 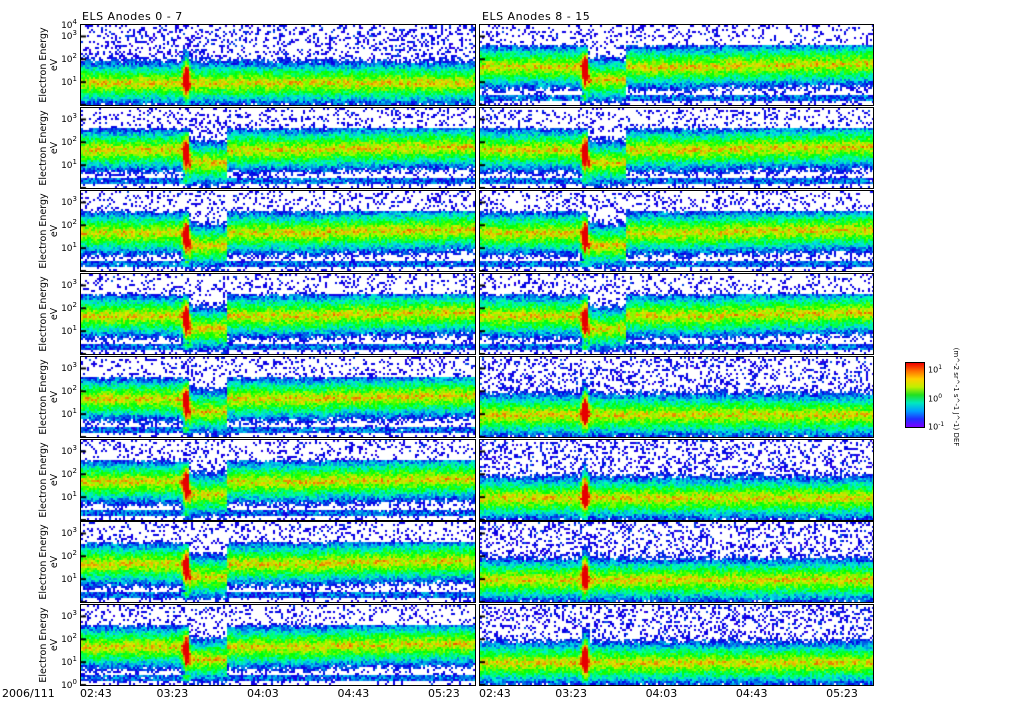 I want to click on colorbar-tick: 100, so click(x=935, y=398).